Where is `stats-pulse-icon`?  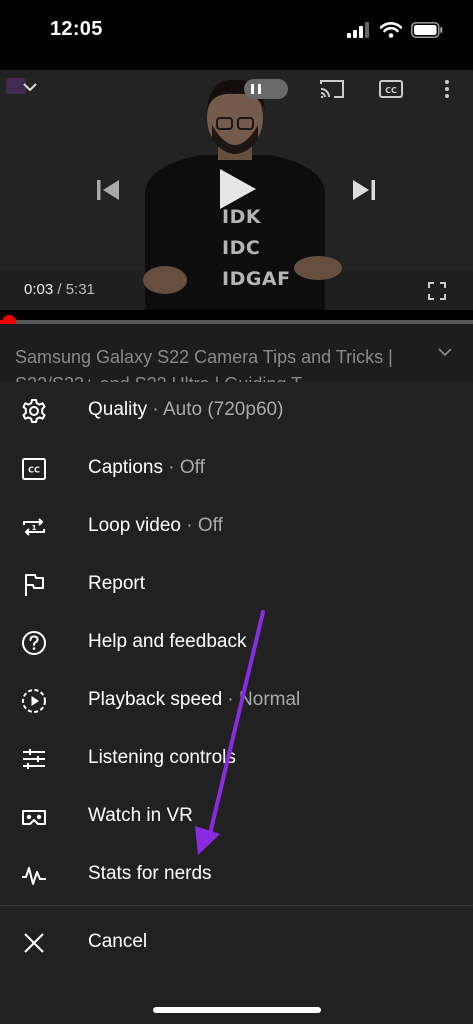
stats-pulse-icon is located at coordinates (34, 876).